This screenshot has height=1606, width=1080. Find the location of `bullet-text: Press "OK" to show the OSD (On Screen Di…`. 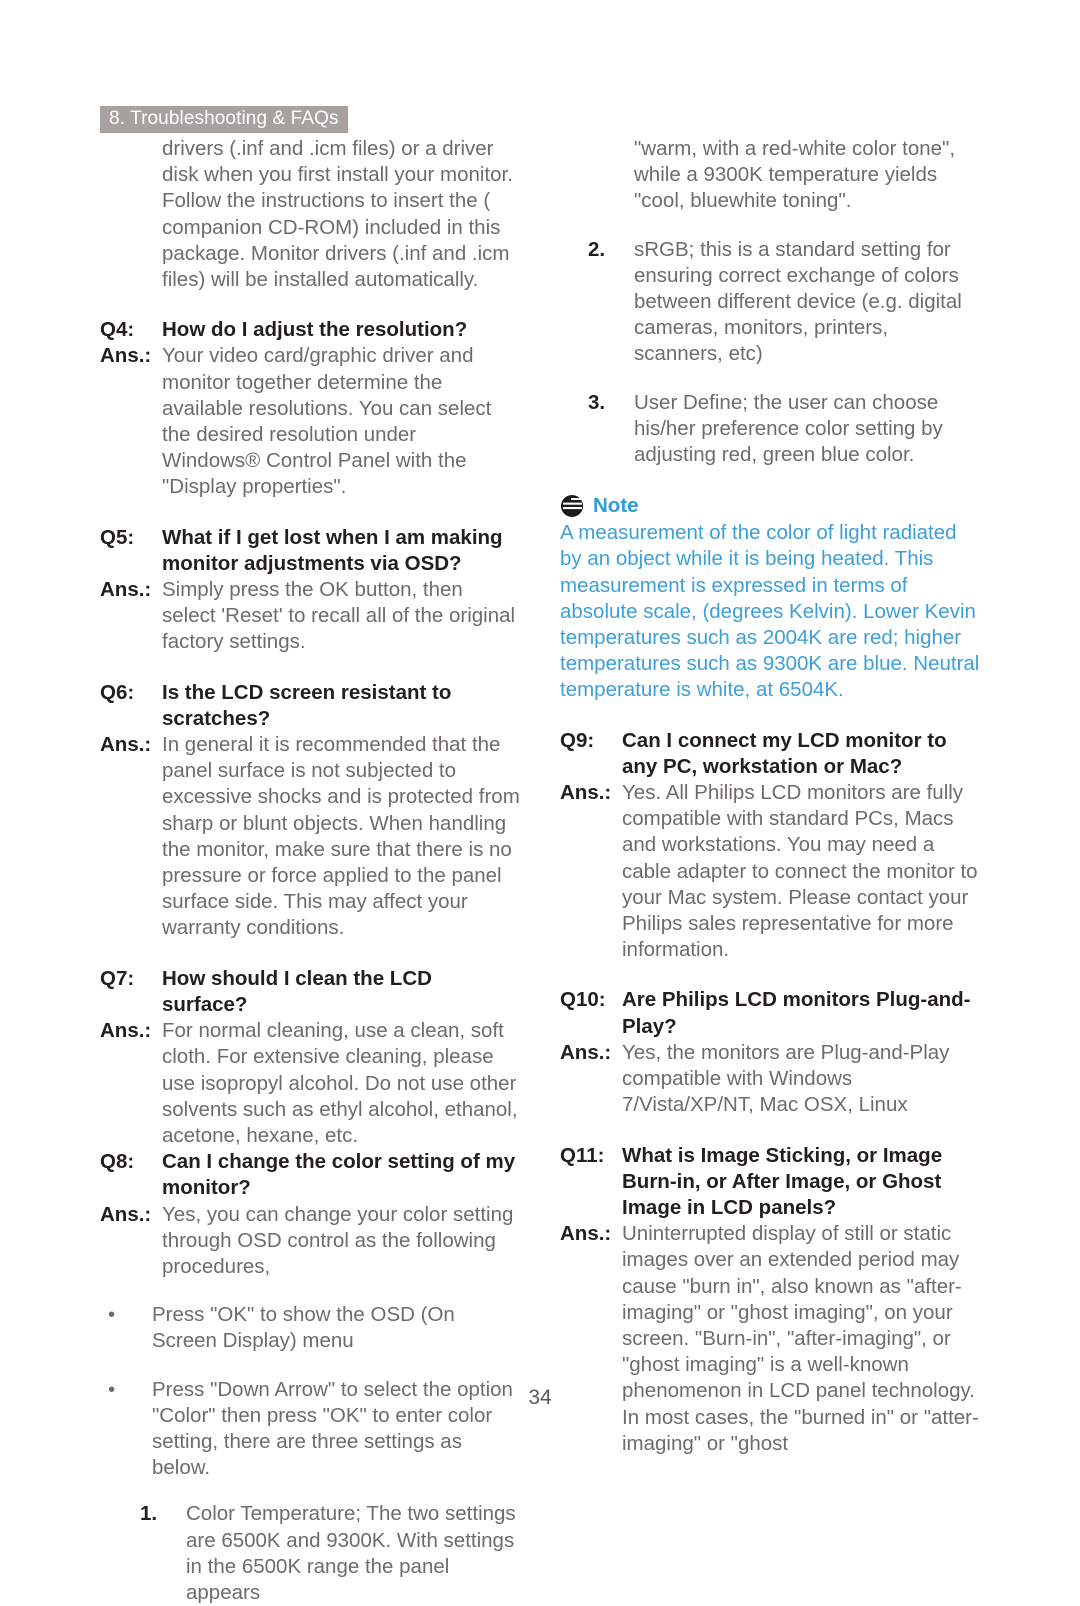

bullet-text: Press "OK" to show the OSD (On Screen Di… is located at coordinates (303, 1328).